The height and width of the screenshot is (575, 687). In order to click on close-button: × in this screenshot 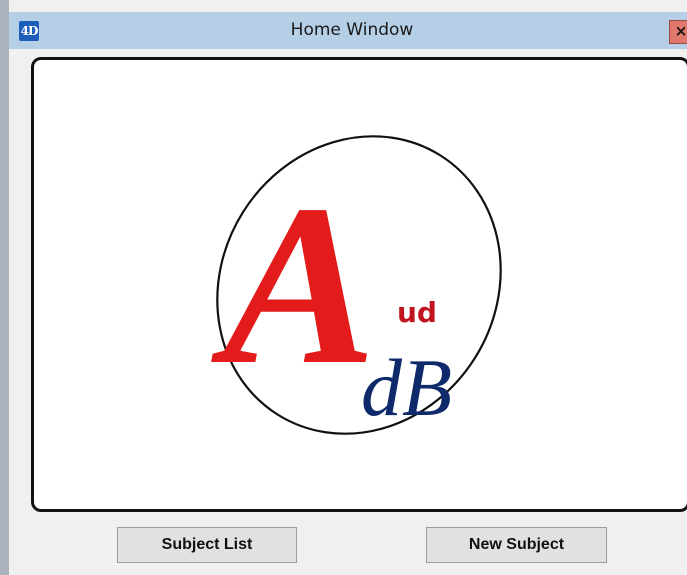, I will do `click(678, 32)`.